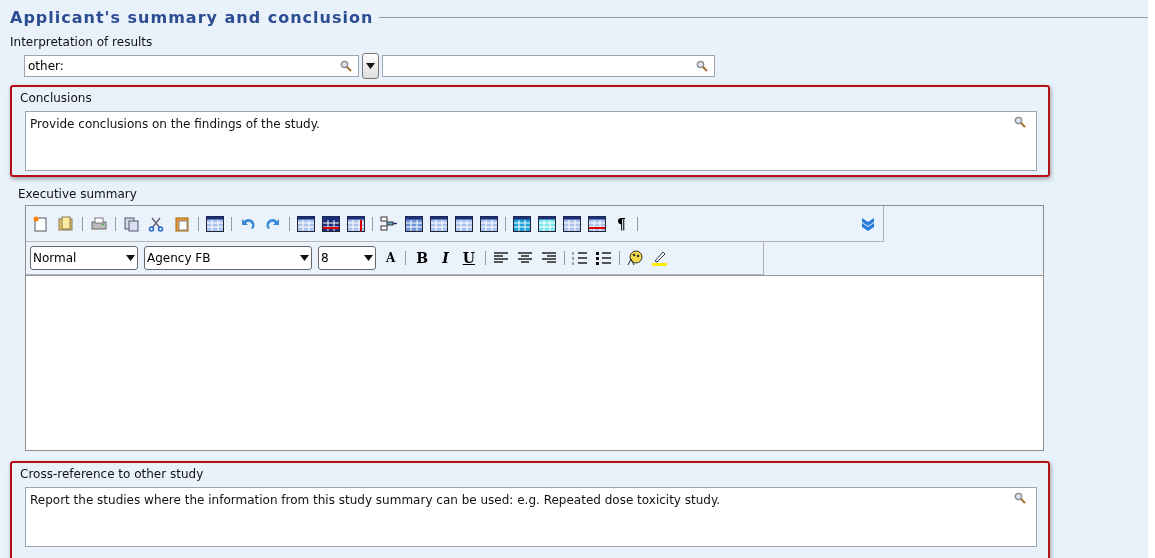 Image resolution: width=1155 pixels, height=558 pixels. What do you see at coordinates (548, 258) in the screenshot?
I see `align-right-icon` at bounding box center [548, 258].